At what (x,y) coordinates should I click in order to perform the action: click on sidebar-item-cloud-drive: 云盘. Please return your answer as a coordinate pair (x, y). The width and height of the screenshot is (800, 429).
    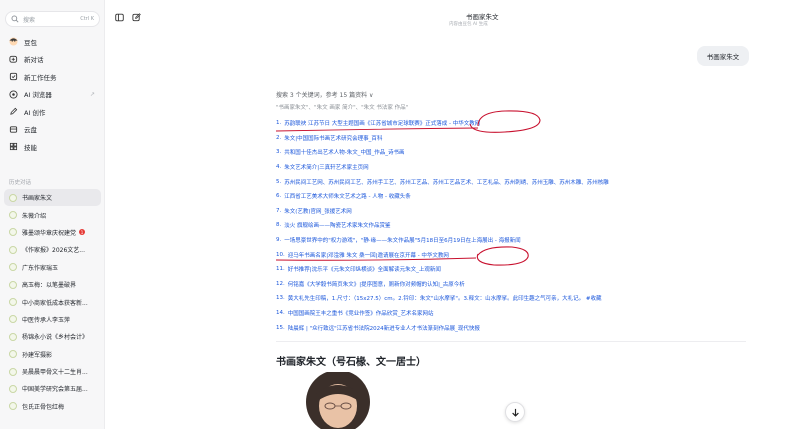
    Looking at the image, I should click on (52, 130).